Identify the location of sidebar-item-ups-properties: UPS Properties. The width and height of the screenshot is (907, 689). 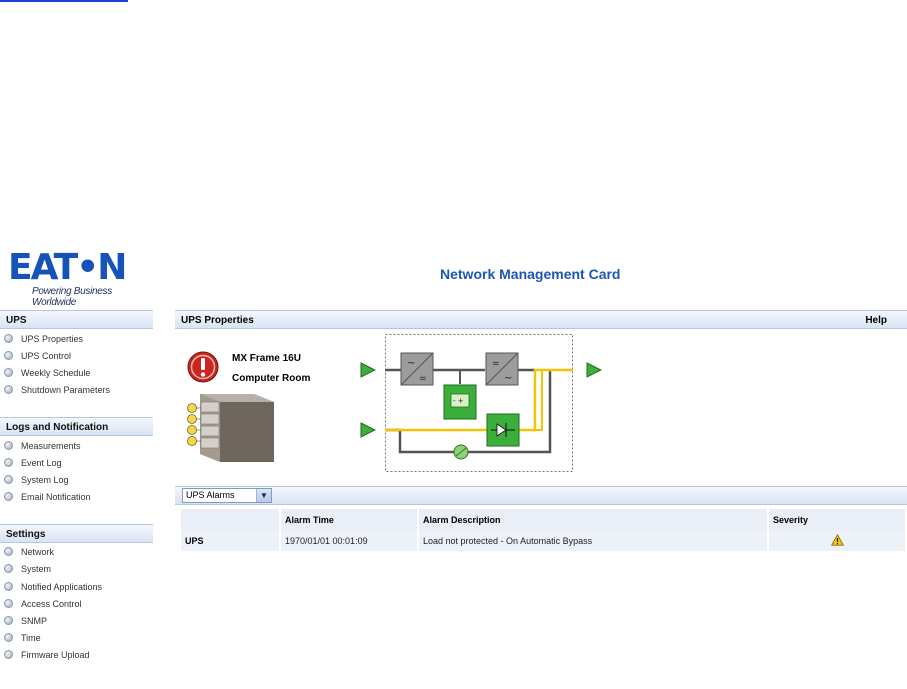
(43, 339).